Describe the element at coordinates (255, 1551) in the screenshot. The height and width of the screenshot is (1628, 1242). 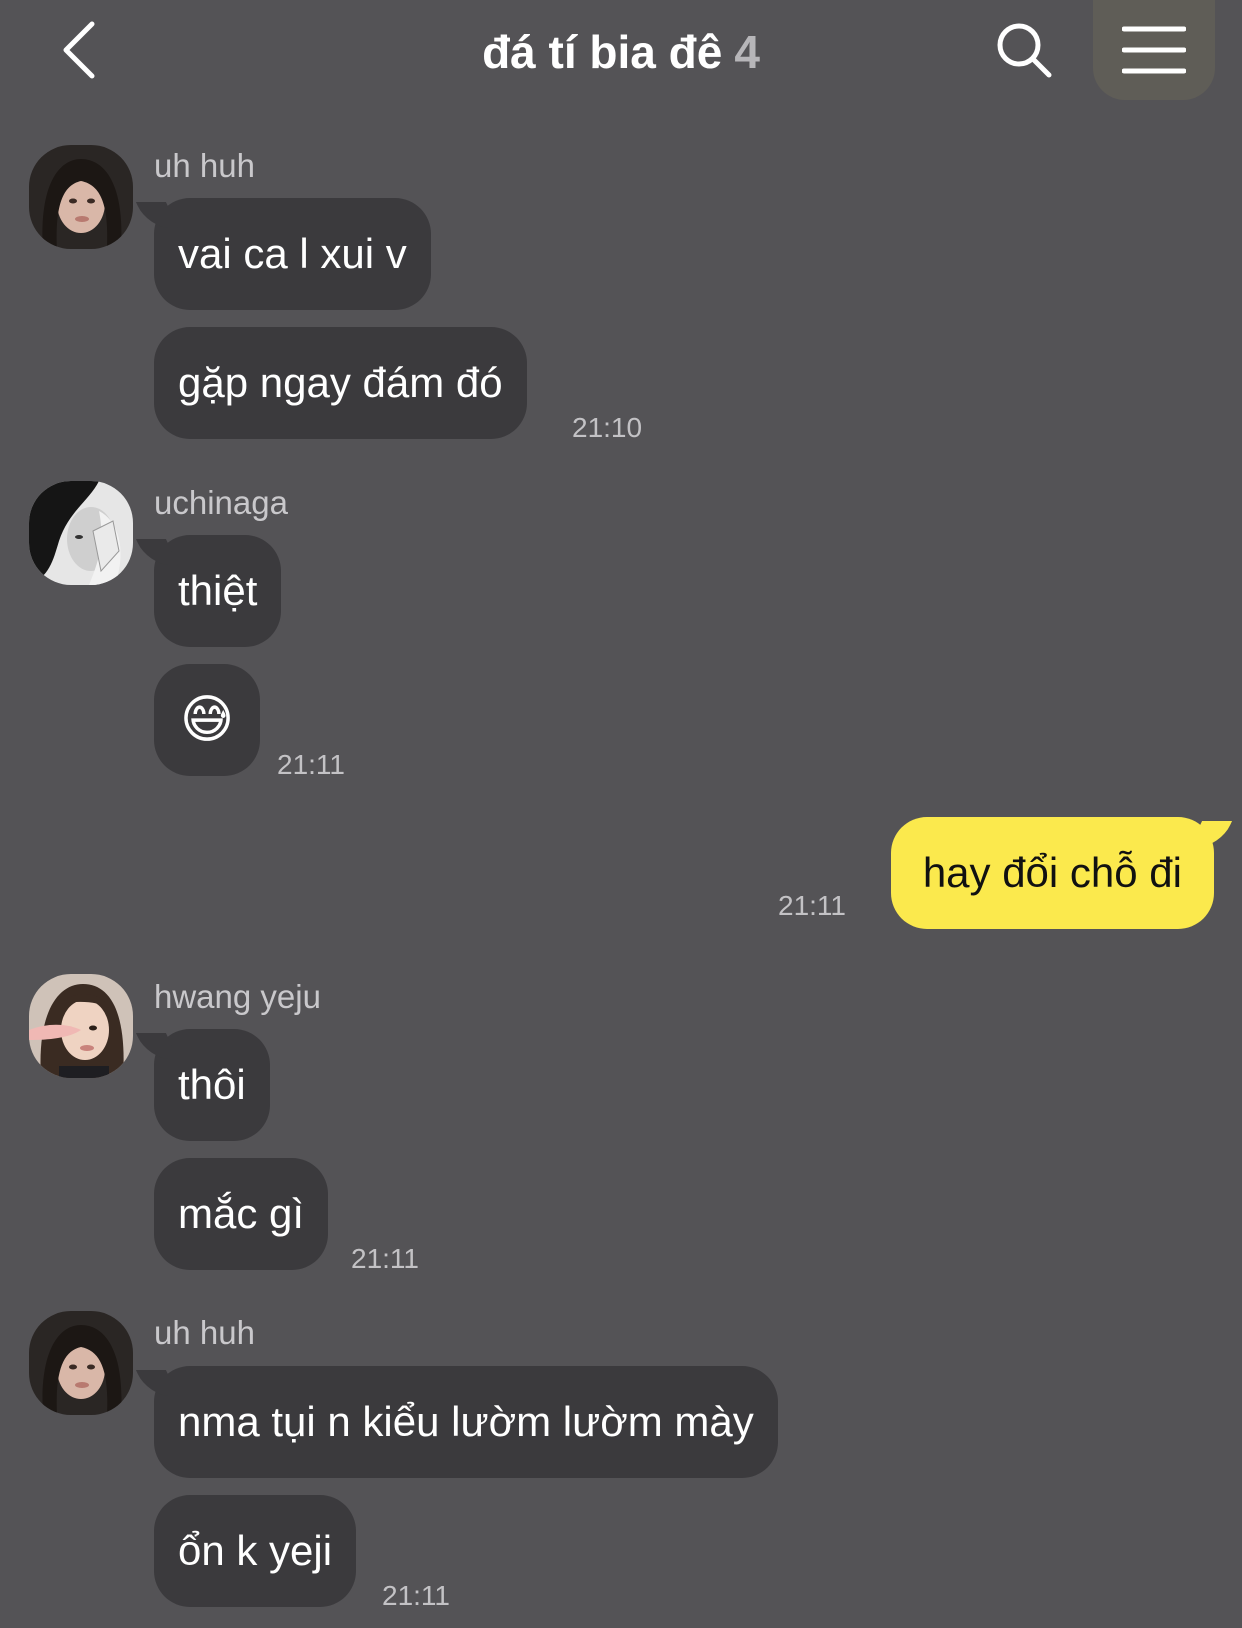
I see `message-bubble: ổn k yeji` at that location.